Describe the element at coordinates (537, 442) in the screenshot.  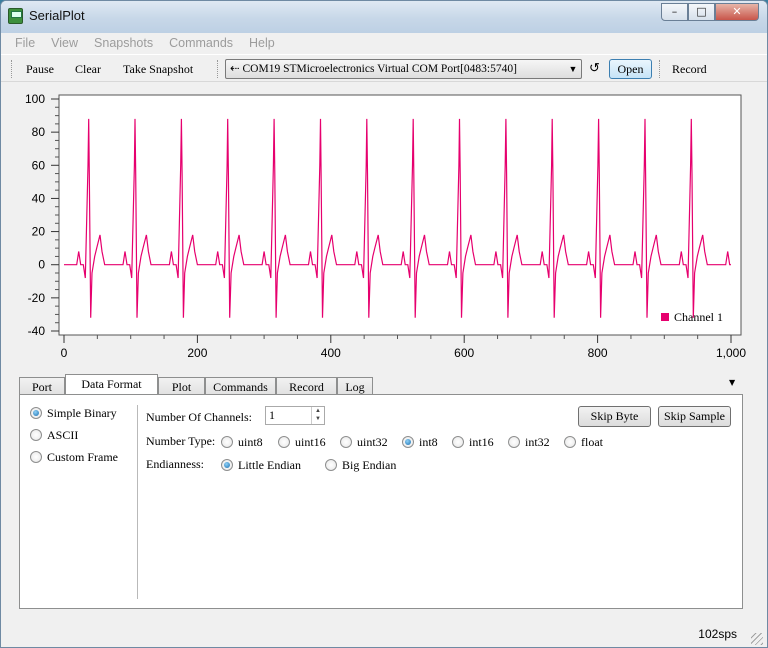
I see `type-label: int32` at that location.